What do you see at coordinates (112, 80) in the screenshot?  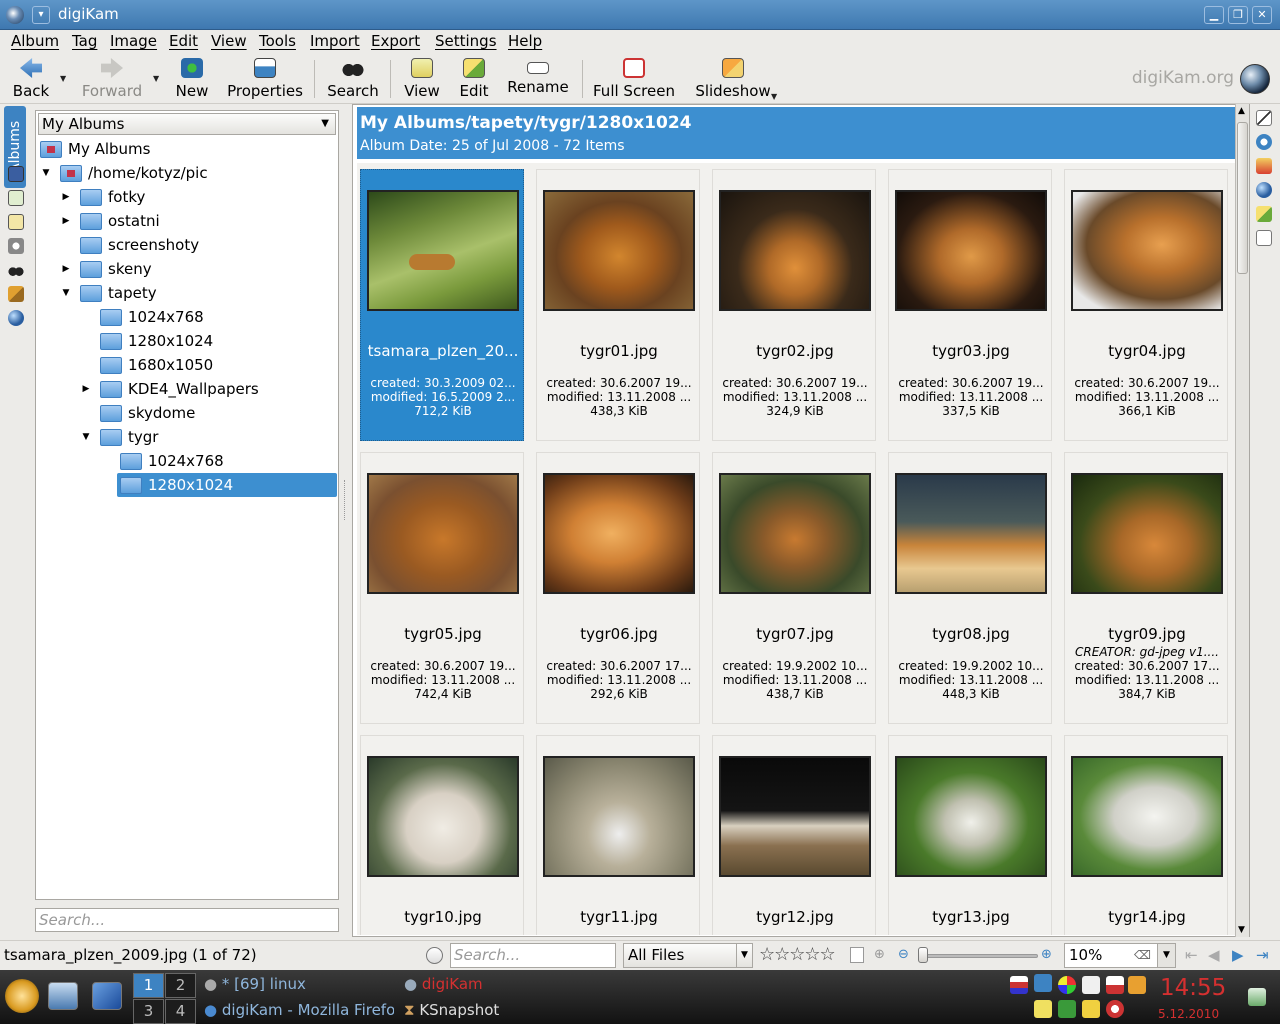 I see `forward-button: Forward` at bounding box center [112, 80].